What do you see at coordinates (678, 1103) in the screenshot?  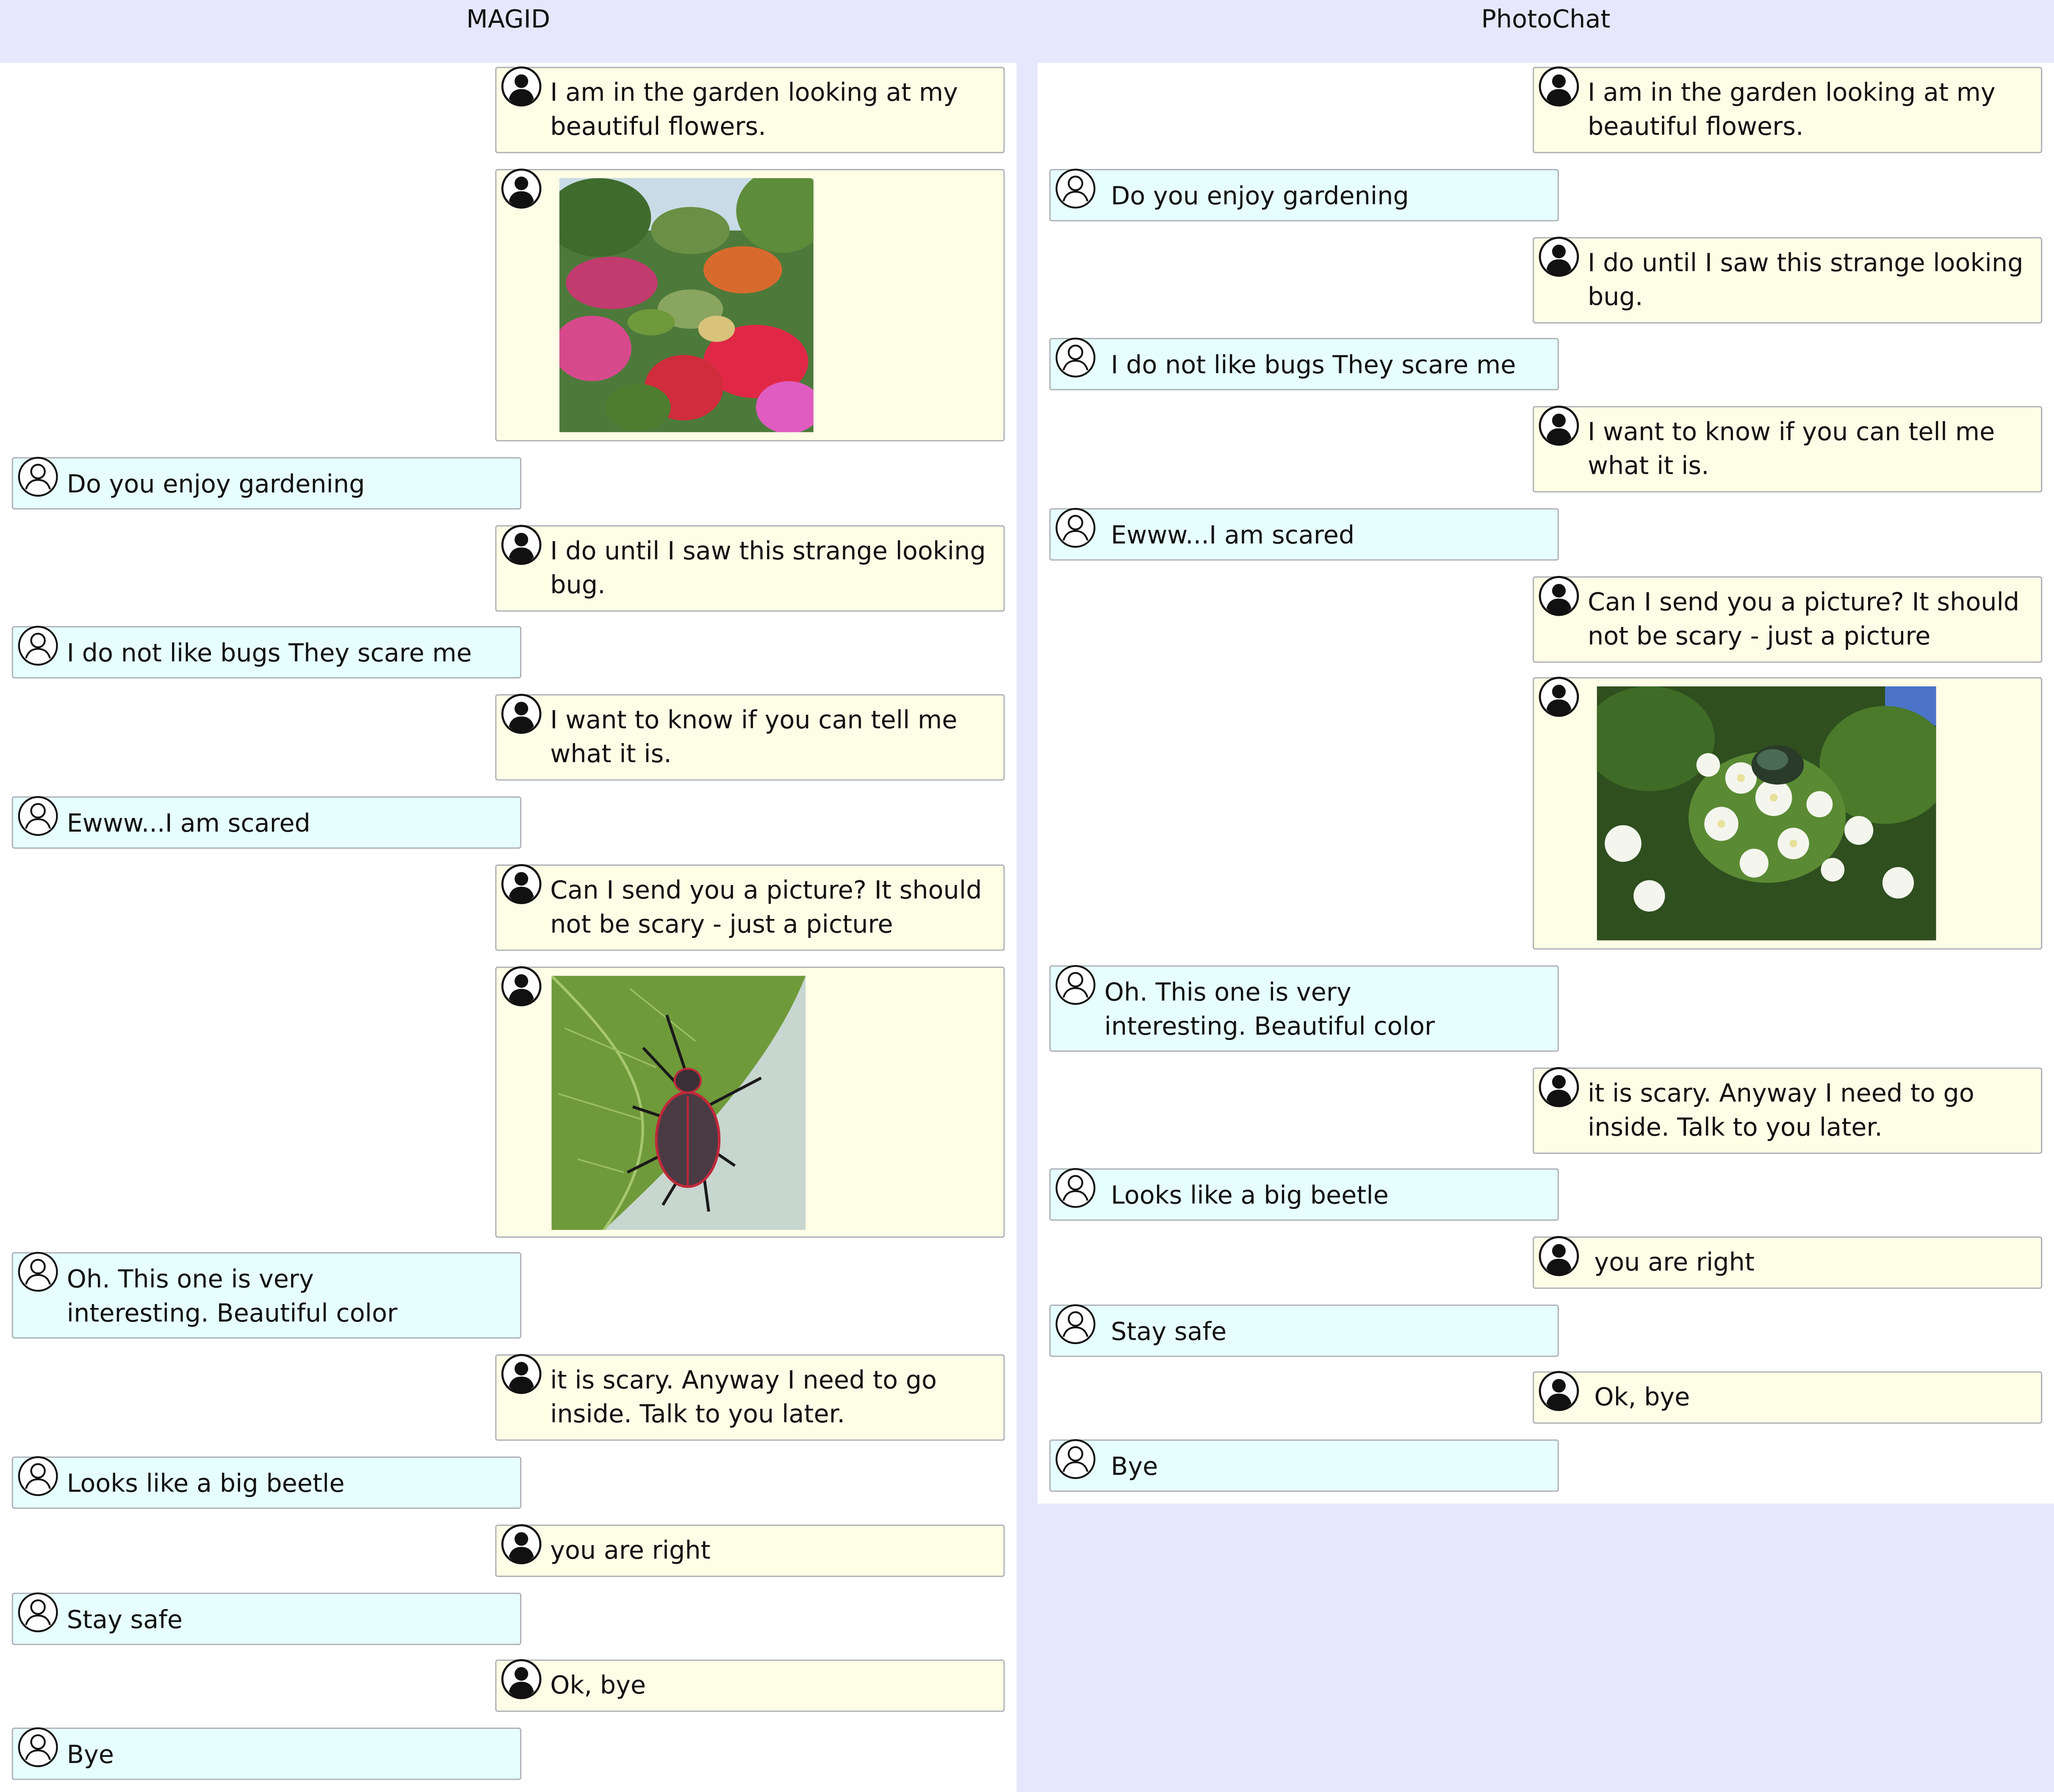 I see `beetle-on-leaf-image` at bounding box center [678, 1103].